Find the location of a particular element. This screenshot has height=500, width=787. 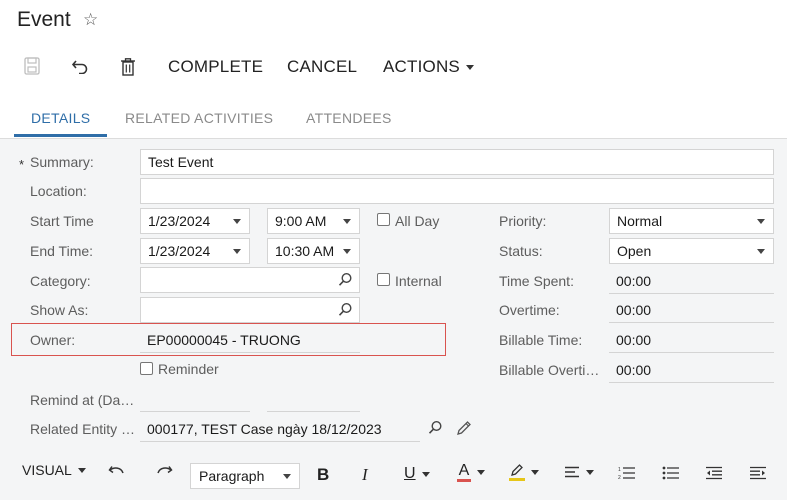

delete-trash-icon is located at coordinates (128, 66).